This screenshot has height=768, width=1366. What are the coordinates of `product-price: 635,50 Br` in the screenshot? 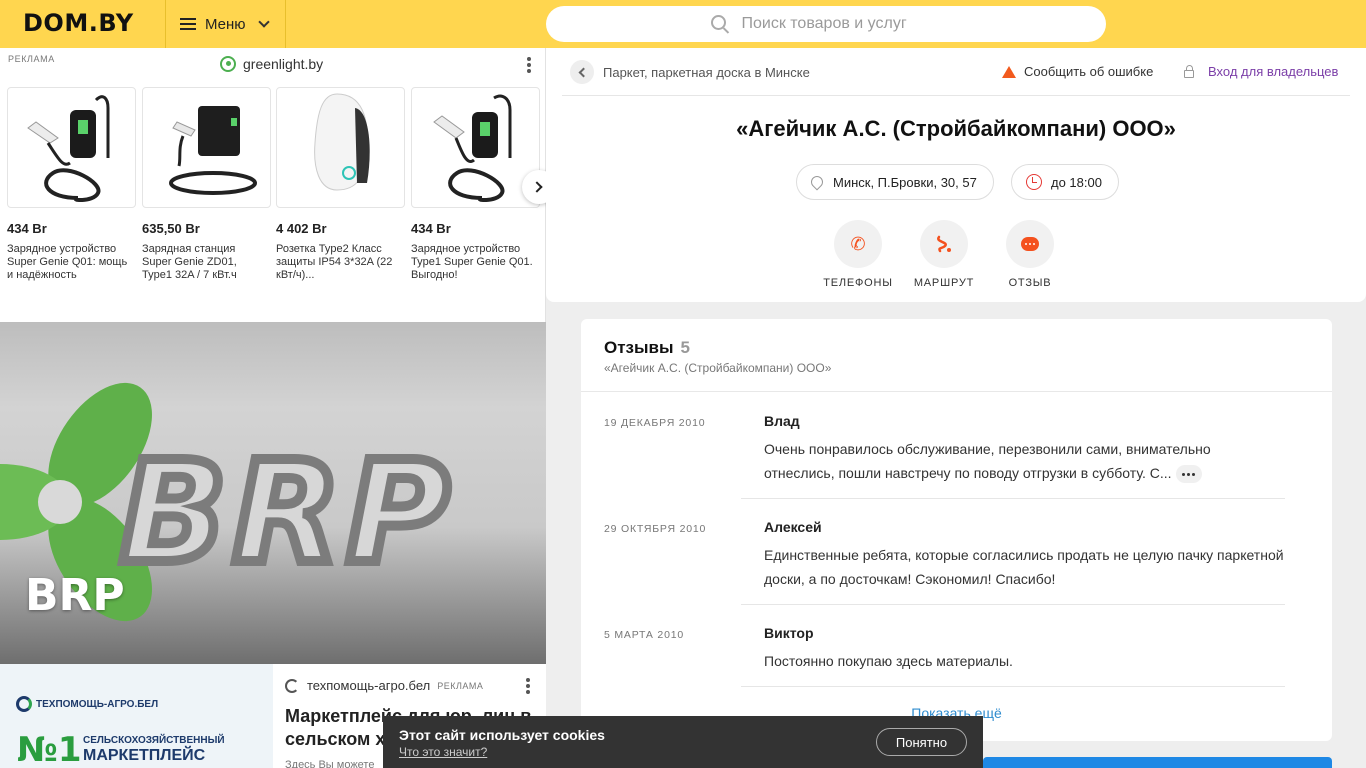 It's located at (171, 228).